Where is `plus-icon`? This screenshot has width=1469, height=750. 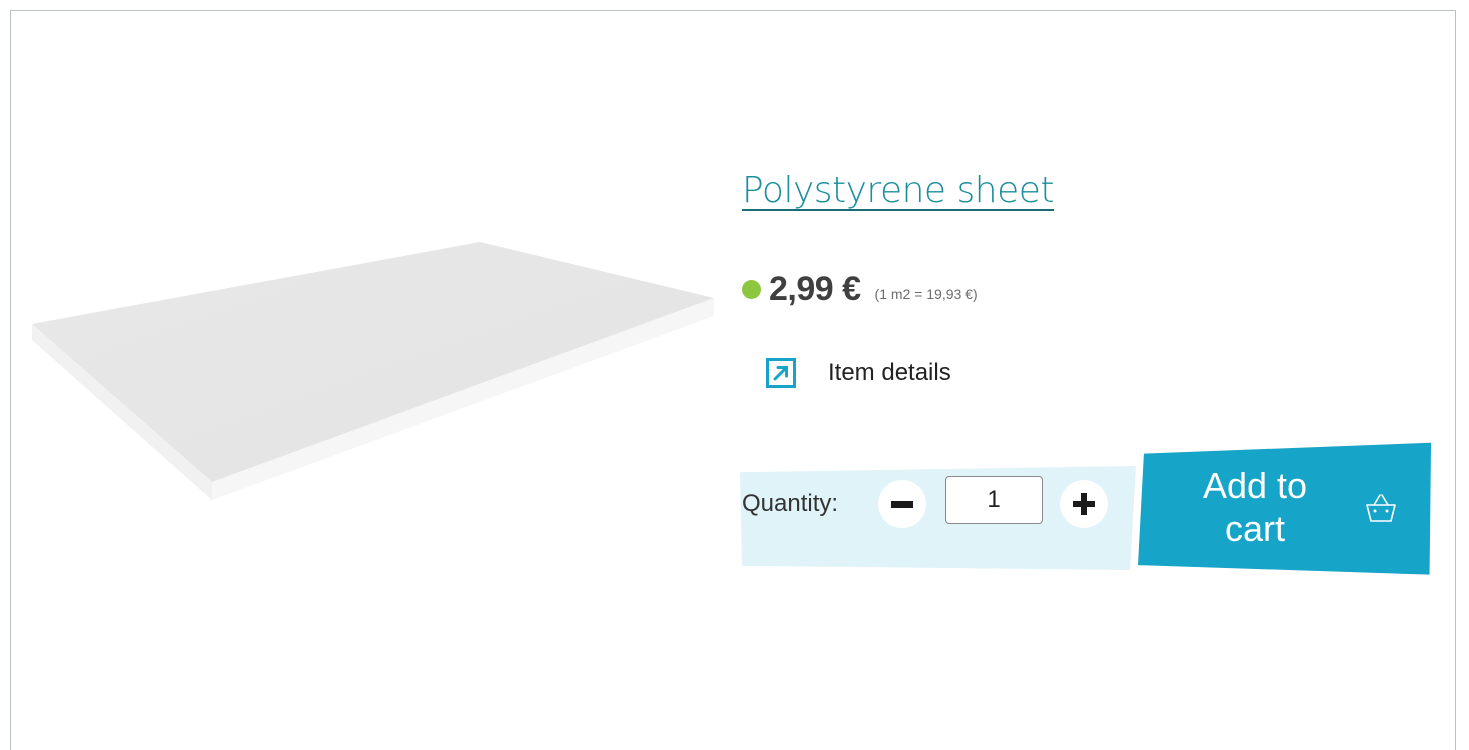
plus-icon is located at coordinates (1084, 504).